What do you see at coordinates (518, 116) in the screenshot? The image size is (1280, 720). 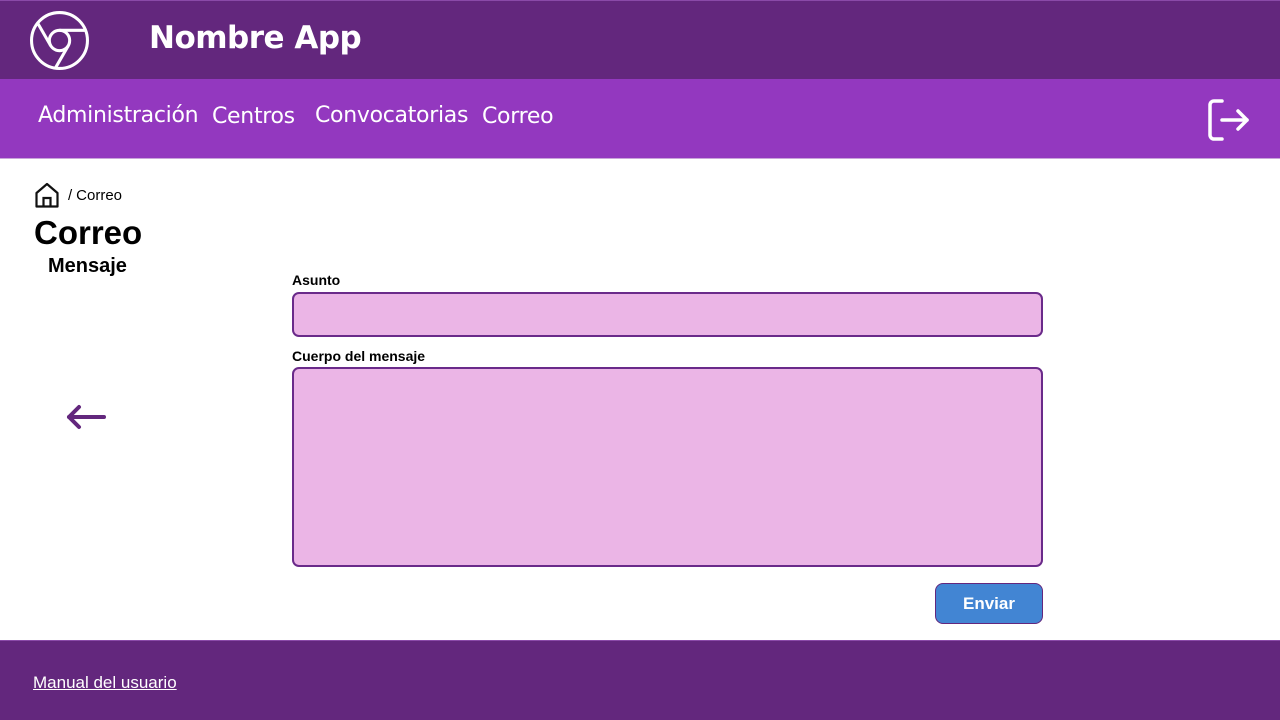 I see `nav-item-correo: Correo` at bounding box center [518, 116].